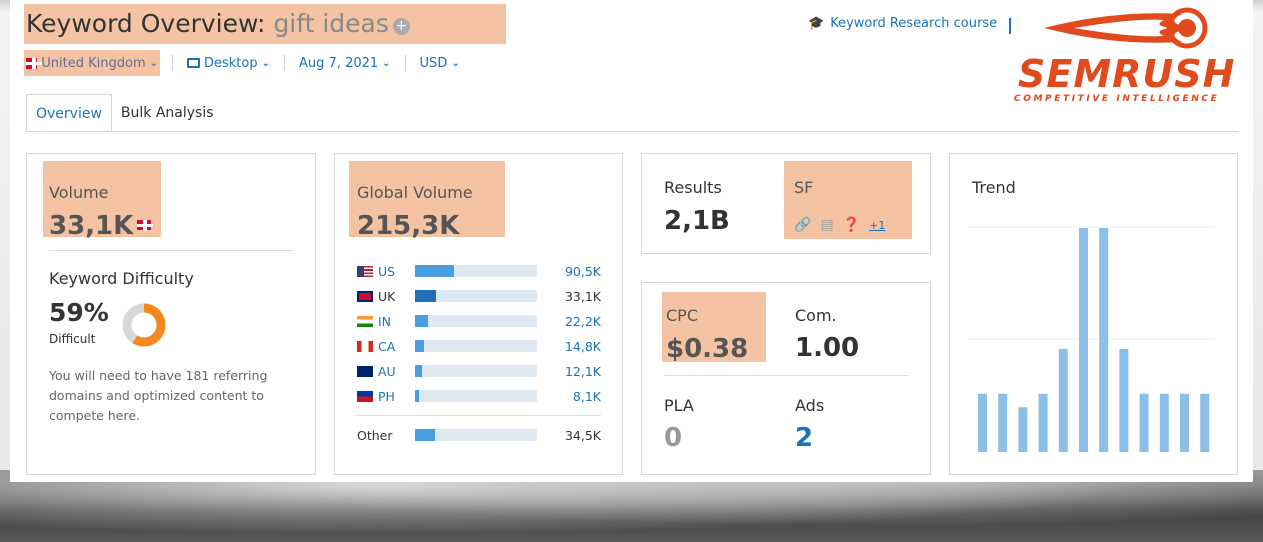 The width and height of the screenshot is (1263, 542). What do you see at coordinates (365, 371) in the screenshot?
I see `au-flag-icon` at bounding box center [365, 371].